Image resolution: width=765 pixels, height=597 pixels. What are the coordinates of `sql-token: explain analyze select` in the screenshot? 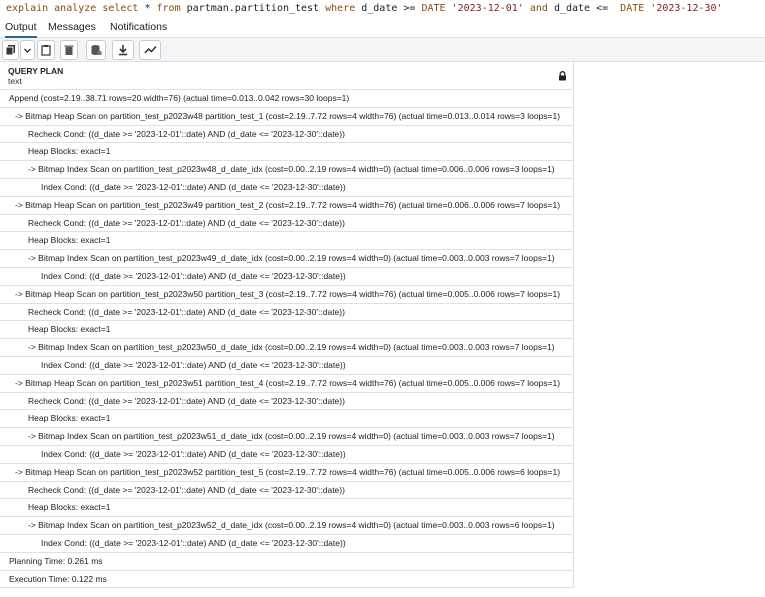 It's located at (72, 8).